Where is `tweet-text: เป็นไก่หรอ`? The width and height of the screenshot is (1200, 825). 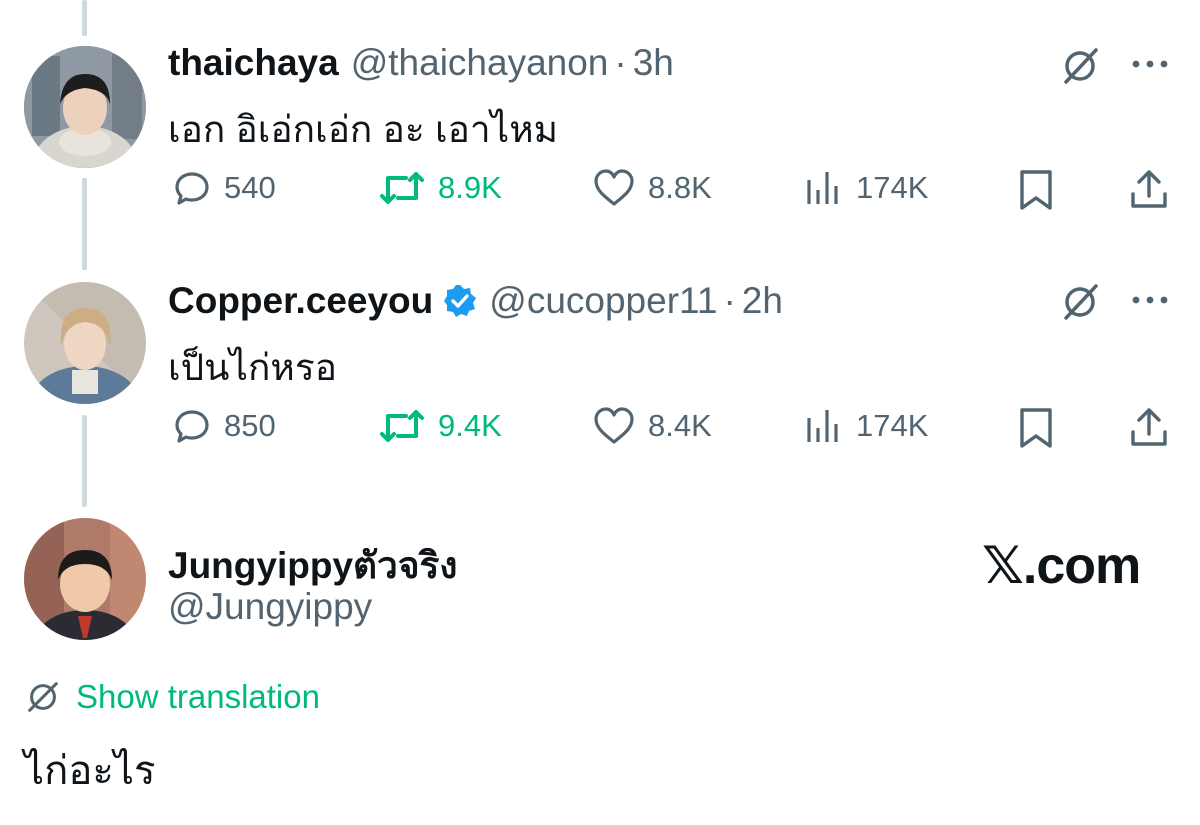 tweet-text: เป็นไก่หรอ is located at coordinates (252, 367).